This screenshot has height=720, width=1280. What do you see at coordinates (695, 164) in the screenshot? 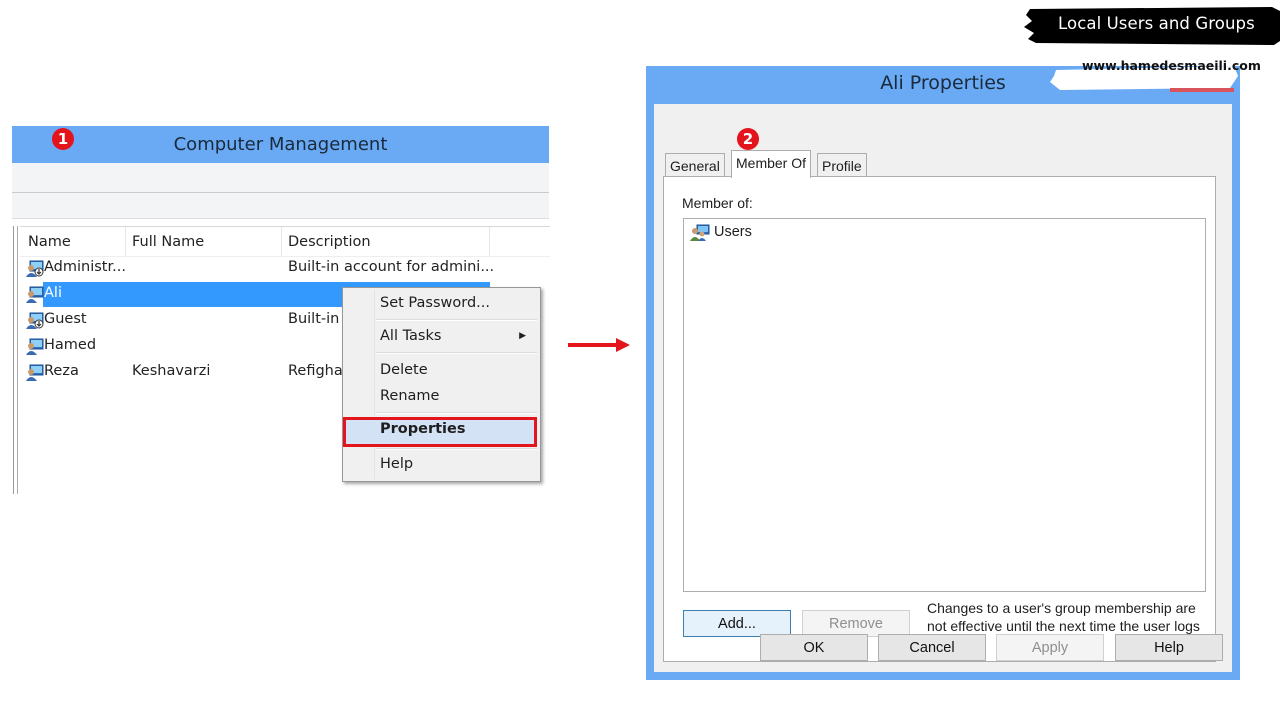
I see `tab-general: General` at bounding box center [695, 164].